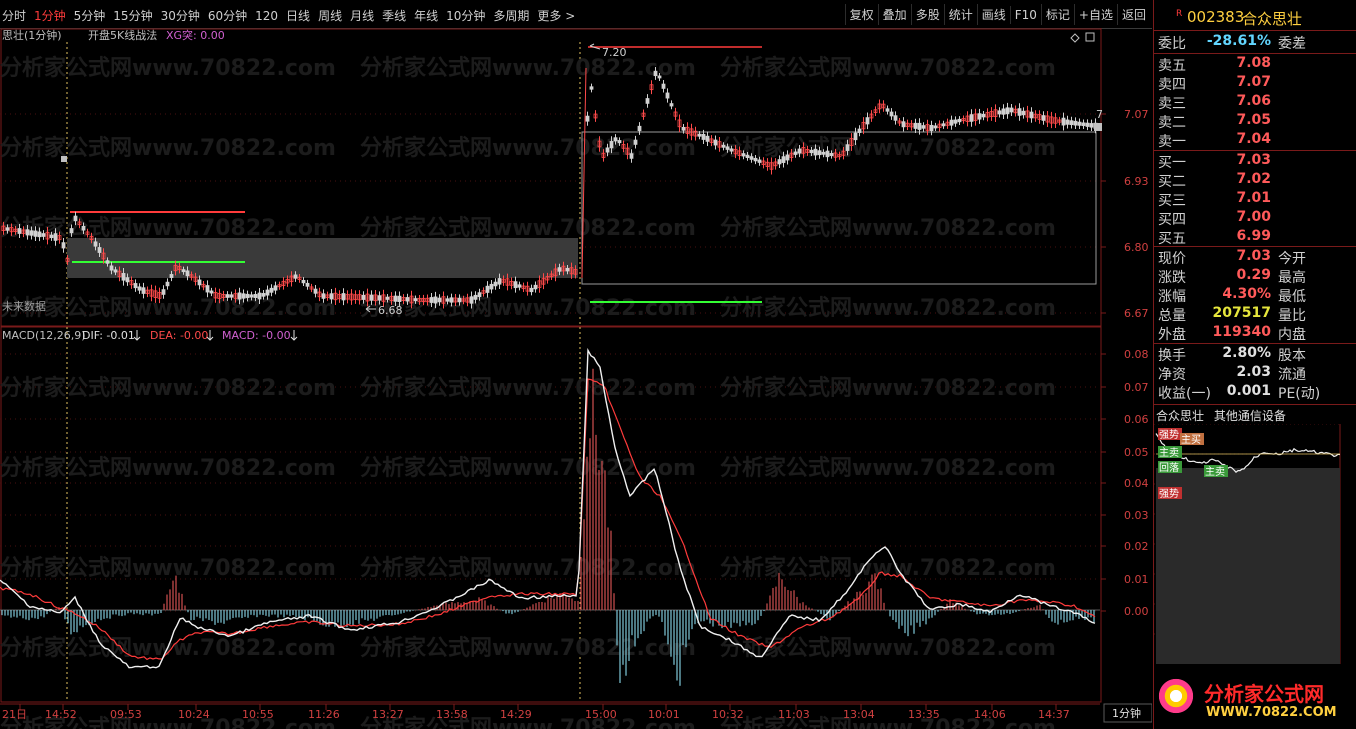 The image size is (1356, 729). I want to click on period-tab: 120, so click(266, 16).